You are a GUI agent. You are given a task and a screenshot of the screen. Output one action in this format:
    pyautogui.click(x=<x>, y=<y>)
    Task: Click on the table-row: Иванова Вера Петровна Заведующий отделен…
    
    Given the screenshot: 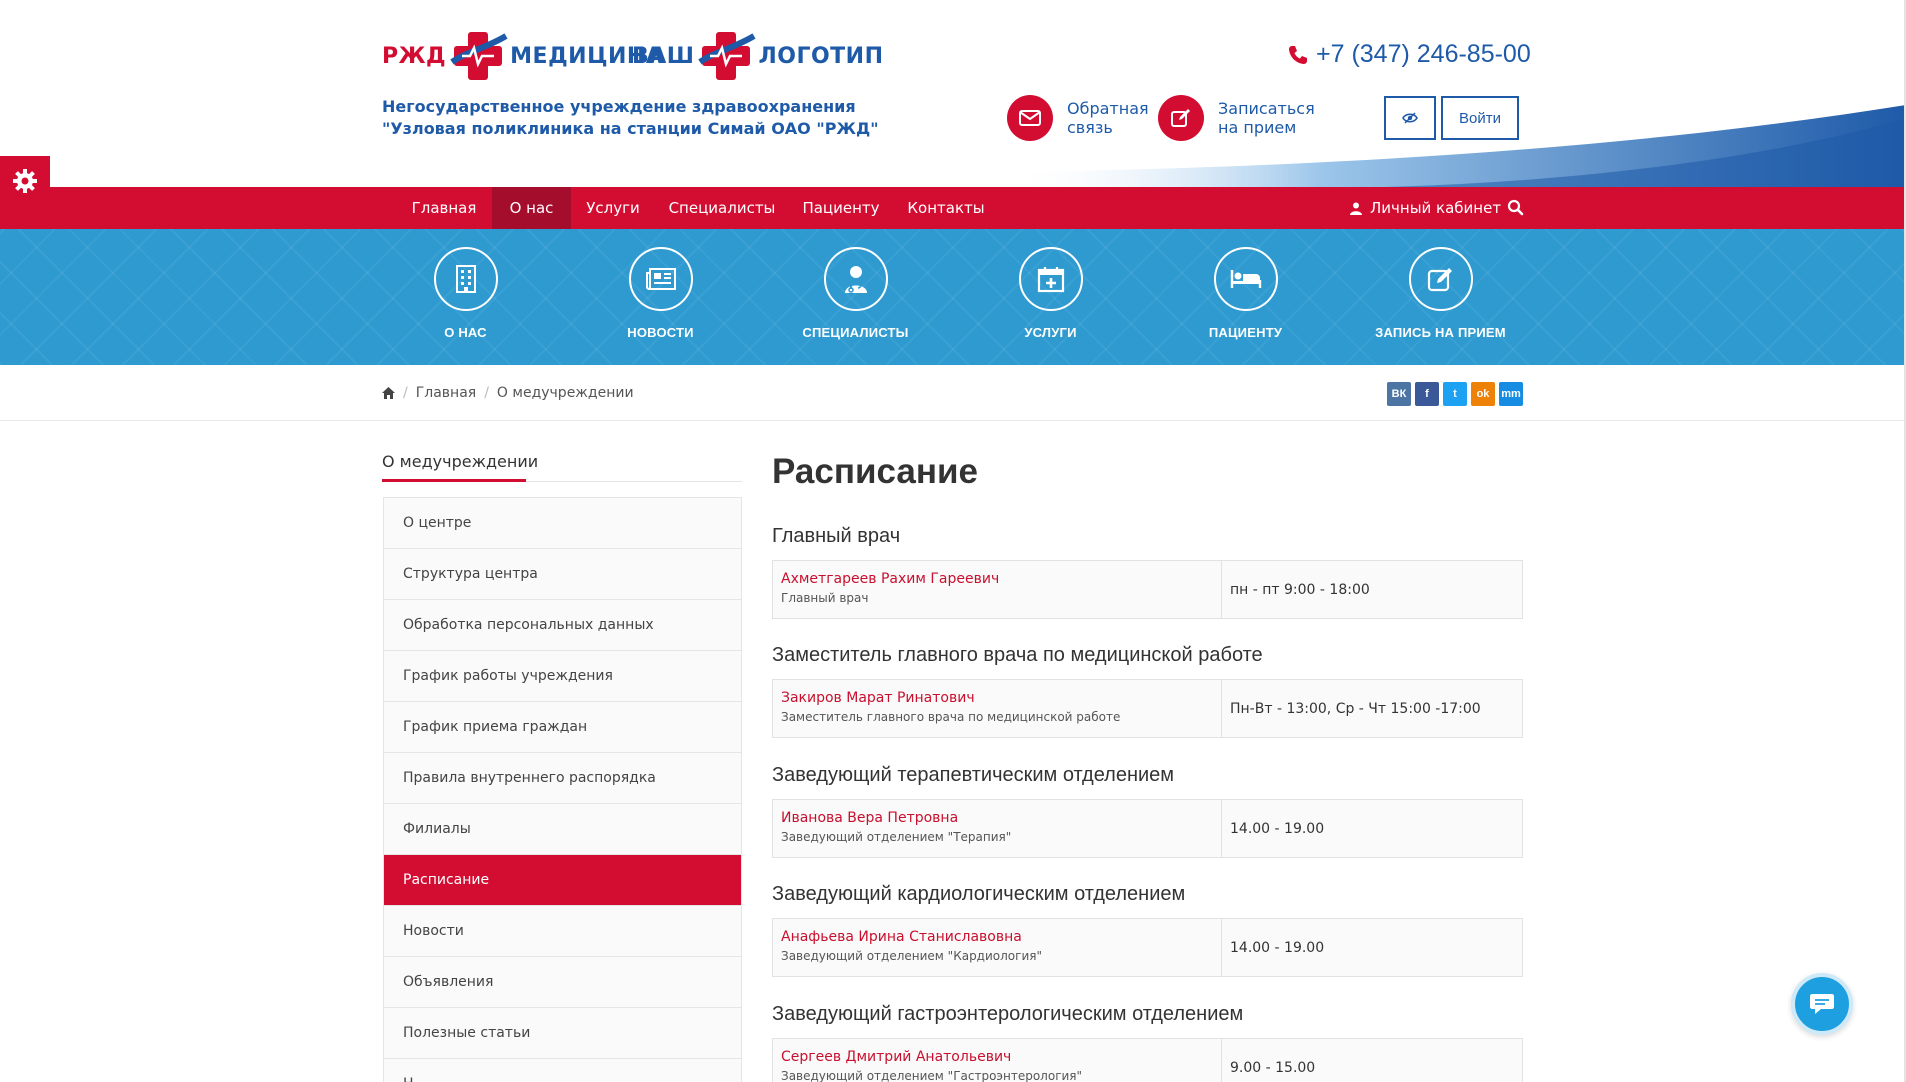 What is the action you would take?
    pyautogui.click(x=1147, y=828)
    